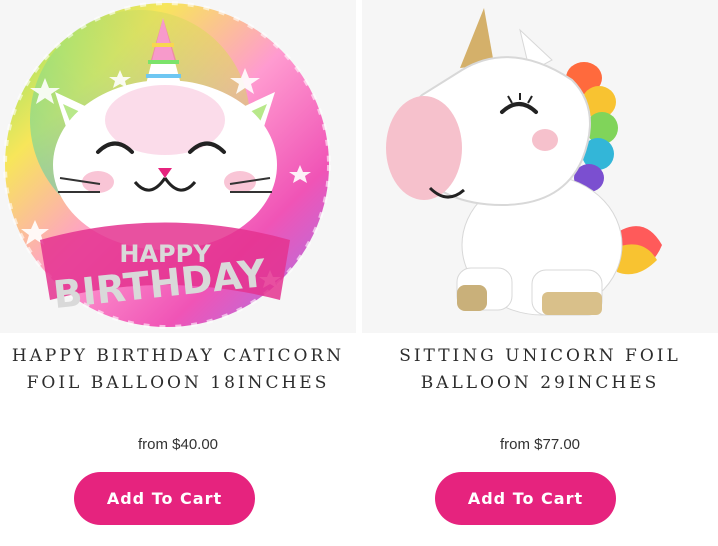 This screenshot has height=546, width=718. What do you see at coordinates (178, 356) in the screenshot?
I see `product-title-line1: HAPPY BIRTHDAY CATICORN` at bounding box center [178, 356].